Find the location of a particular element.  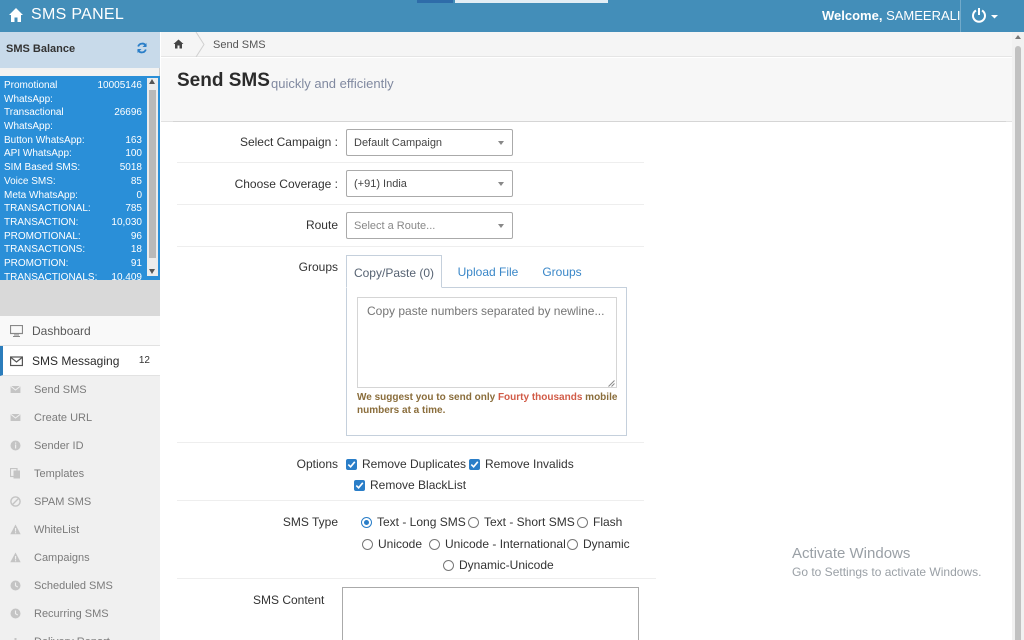

balance-value: 163 is located at coordinates (133, 140).